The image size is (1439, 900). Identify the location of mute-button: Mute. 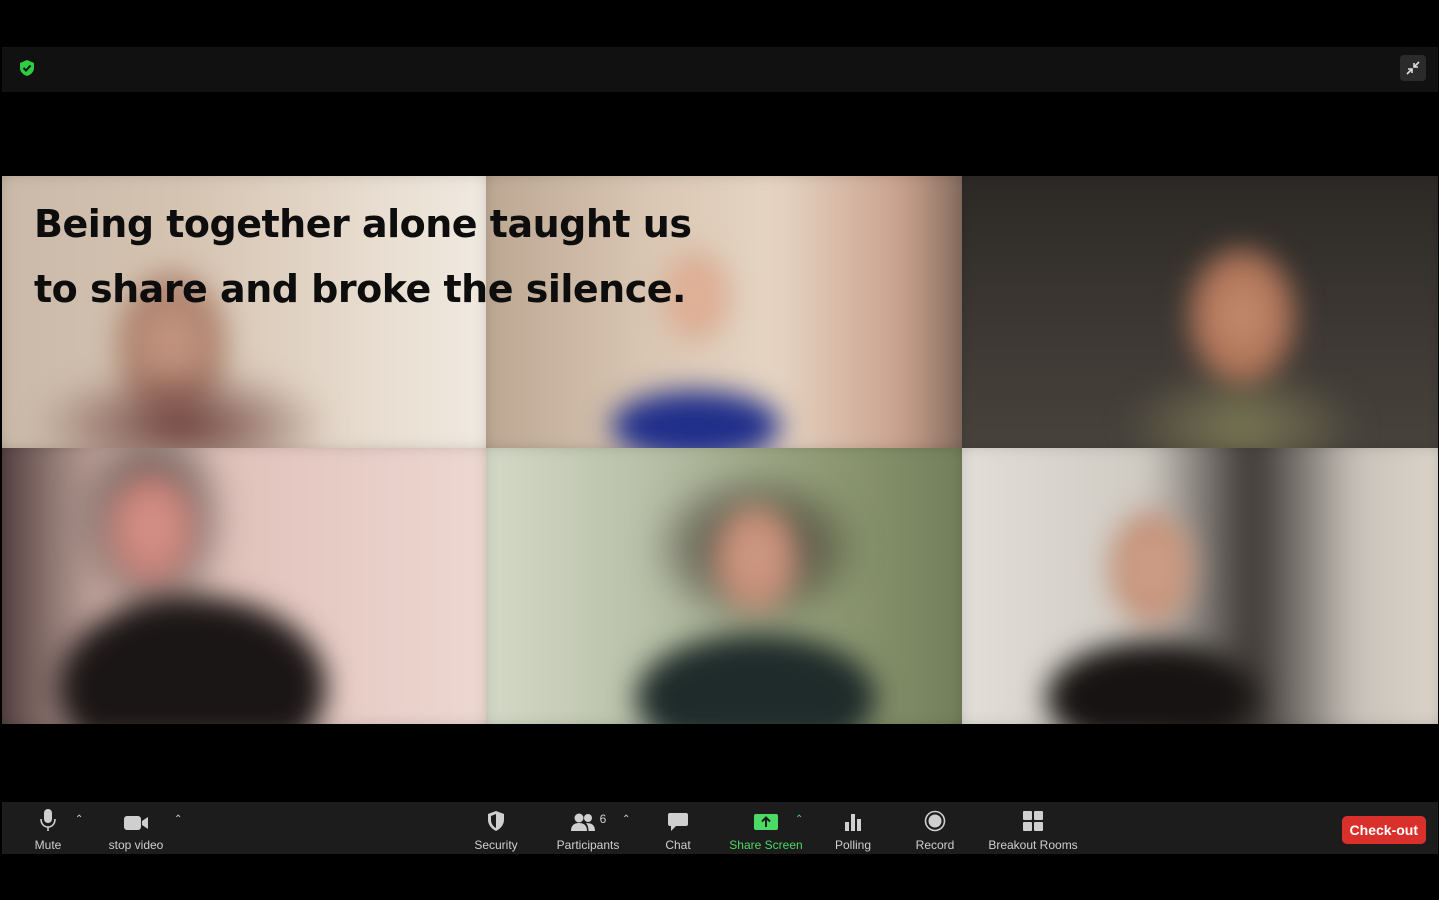
(48, 828).